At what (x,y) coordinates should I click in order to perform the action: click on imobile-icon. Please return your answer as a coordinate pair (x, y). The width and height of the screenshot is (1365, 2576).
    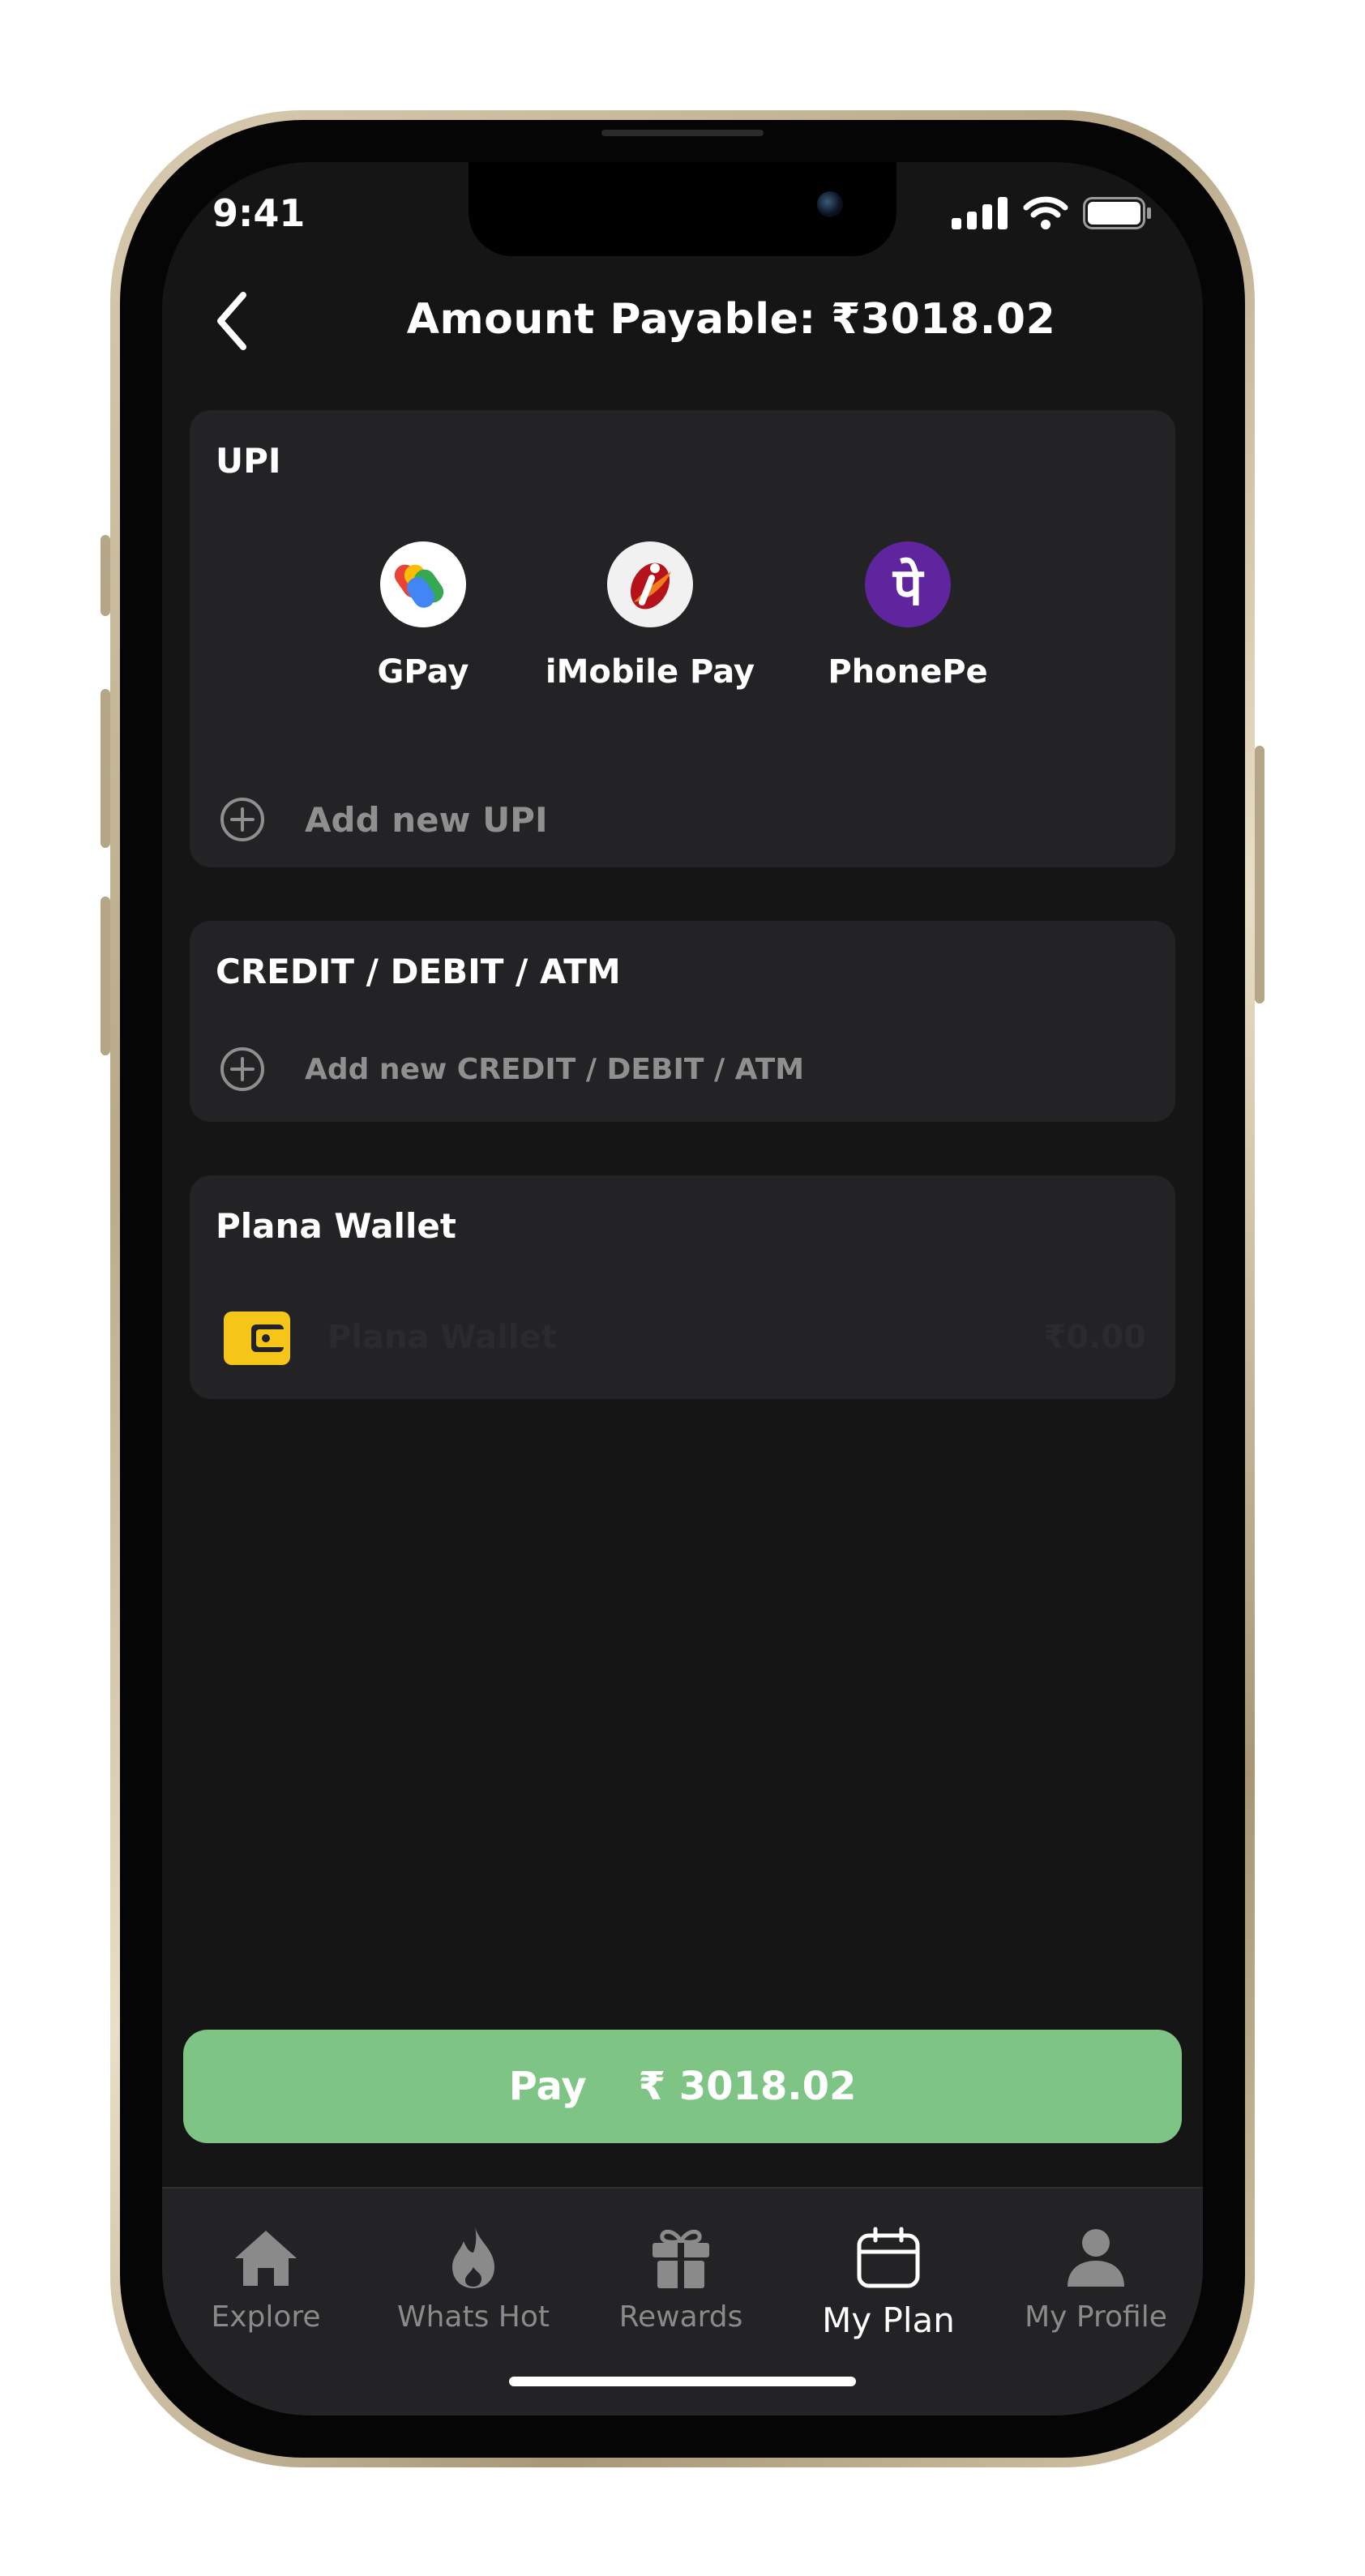
    Looking at the image, I should click on (650, 584).